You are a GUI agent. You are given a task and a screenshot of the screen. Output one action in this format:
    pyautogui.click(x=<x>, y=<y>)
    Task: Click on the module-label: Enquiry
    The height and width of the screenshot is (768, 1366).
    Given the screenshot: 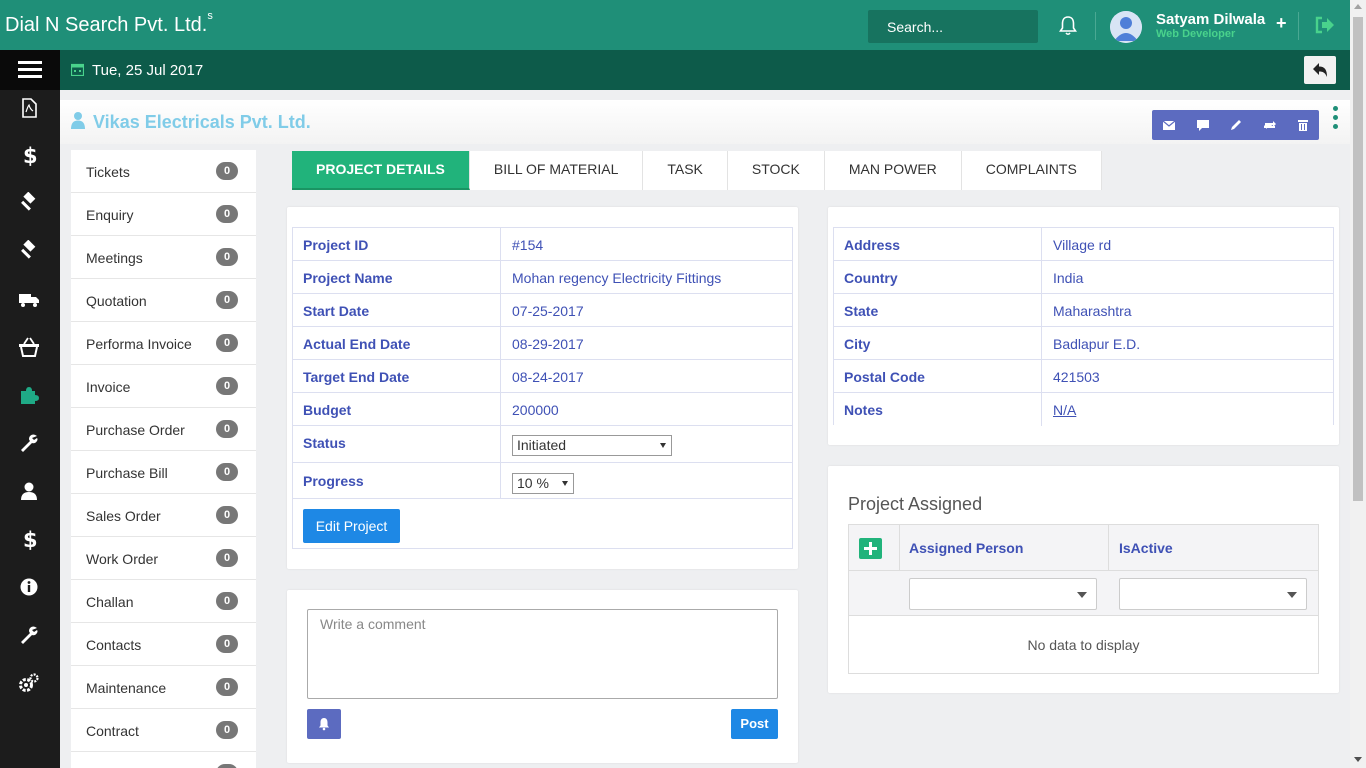 What is the action you would take?
    pyautogui.click(x=110, y=215)
    